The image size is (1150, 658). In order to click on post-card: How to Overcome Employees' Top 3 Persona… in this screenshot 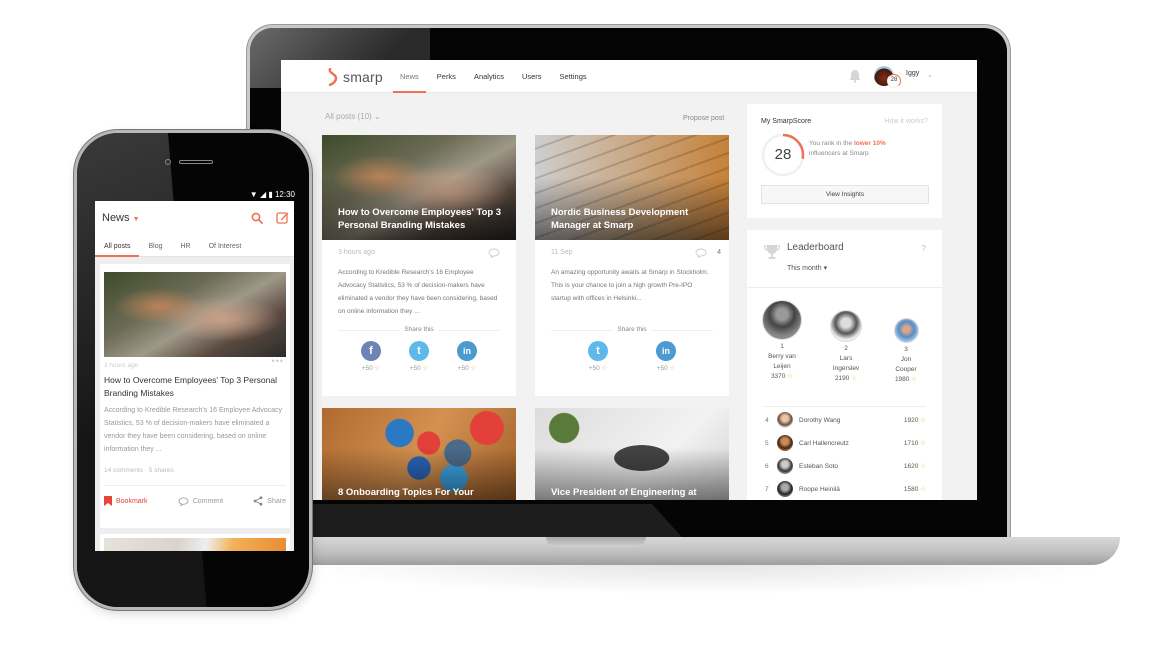, I will do `click(419, 265)`.